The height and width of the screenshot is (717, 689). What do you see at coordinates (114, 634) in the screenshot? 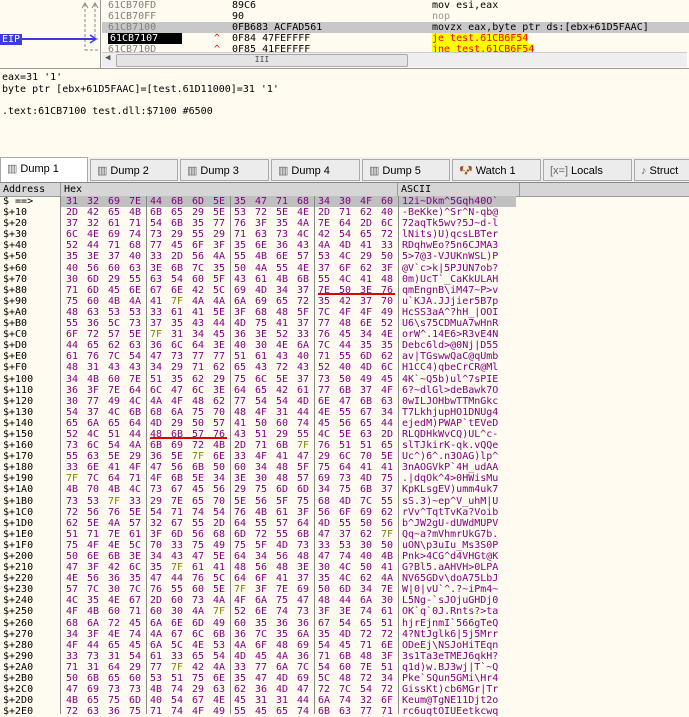
I see `hex-byte: 4E` at bounding box center [114, 634].